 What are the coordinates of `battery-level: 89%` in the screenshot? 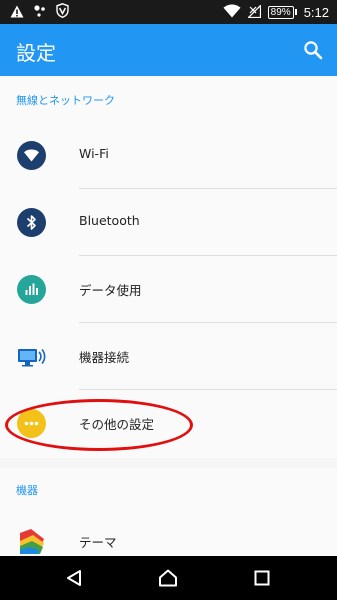 It's located at (280, 12).